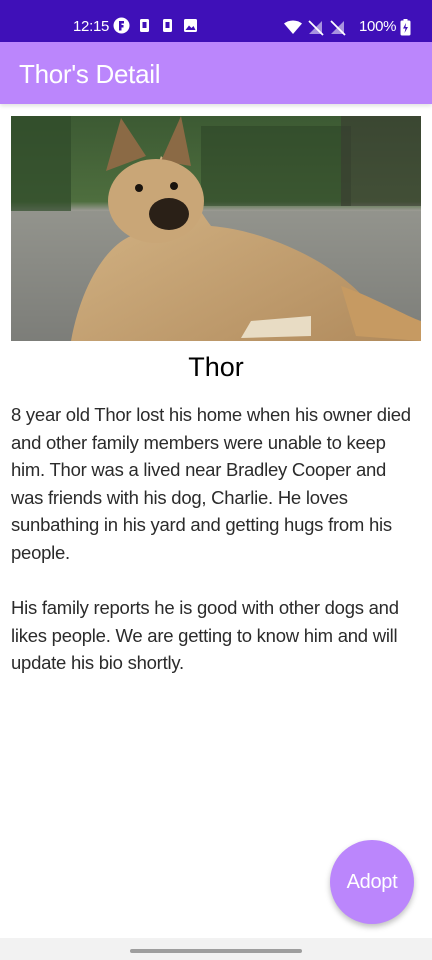 This screenshot has width=432, height=960. I want to click on home-gesture-handle, so click(216, 951).